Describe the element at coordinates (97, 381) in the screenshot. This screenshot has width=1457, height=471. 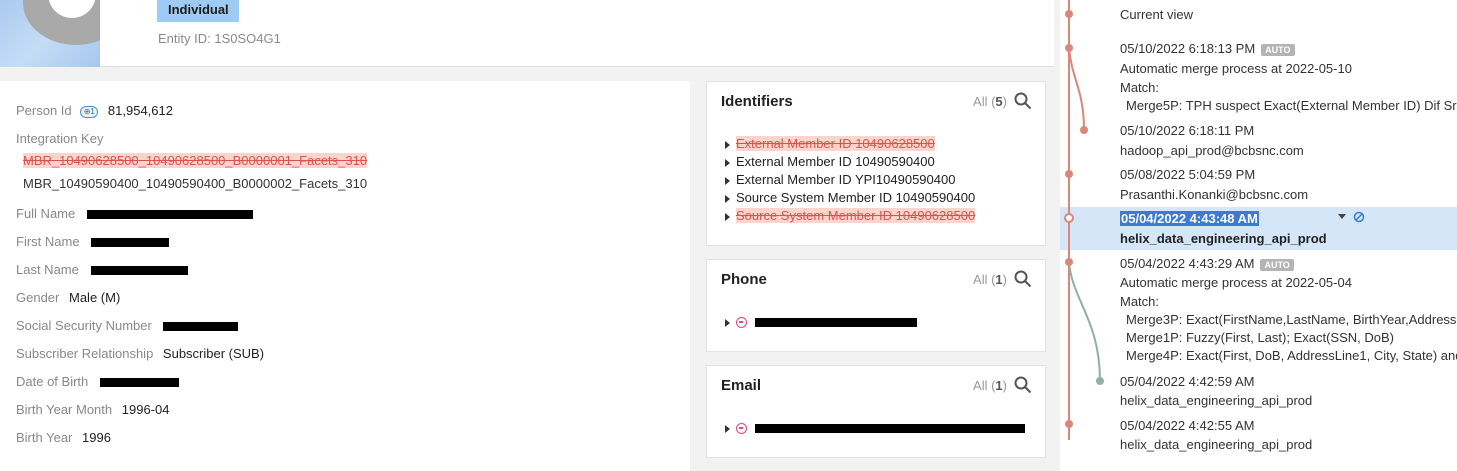
I see `dob-row: Date of Birth` at that location.